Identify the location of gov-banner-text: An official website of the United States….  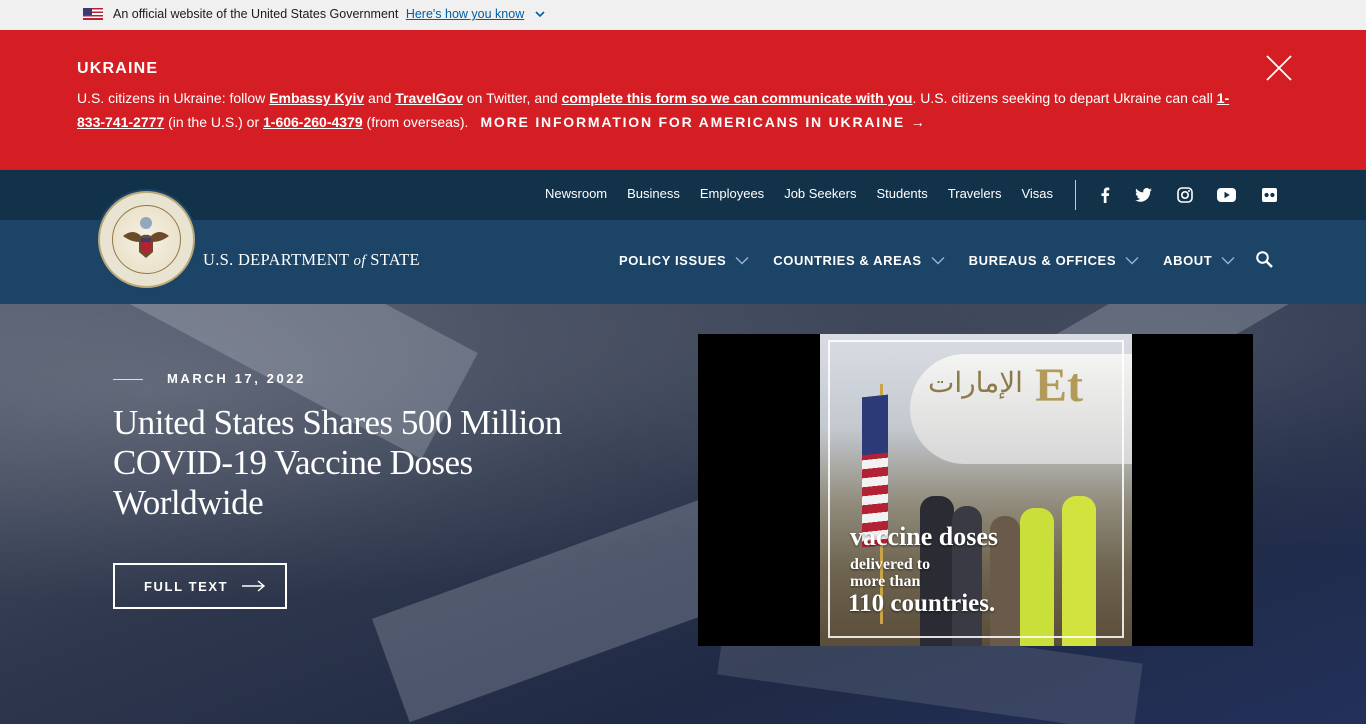
(318, 14).